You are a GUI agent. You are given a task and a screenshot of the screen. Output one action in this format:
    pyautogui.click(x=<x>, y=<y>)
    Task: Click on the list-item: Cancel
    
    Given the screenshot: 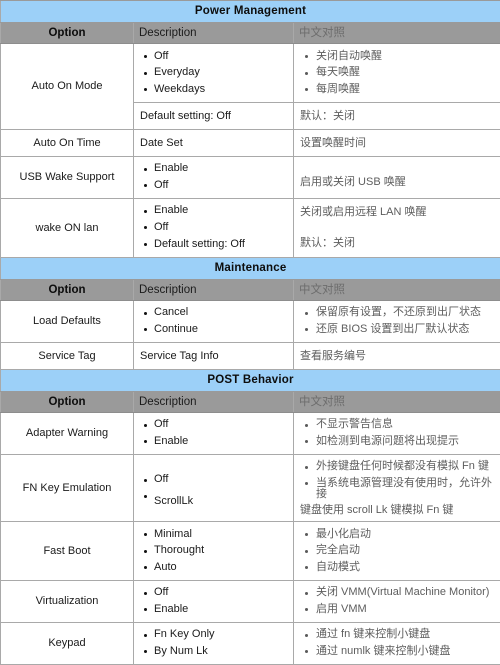 What is the action you would take?
    pyautogui.click(x=221, y=313)
    